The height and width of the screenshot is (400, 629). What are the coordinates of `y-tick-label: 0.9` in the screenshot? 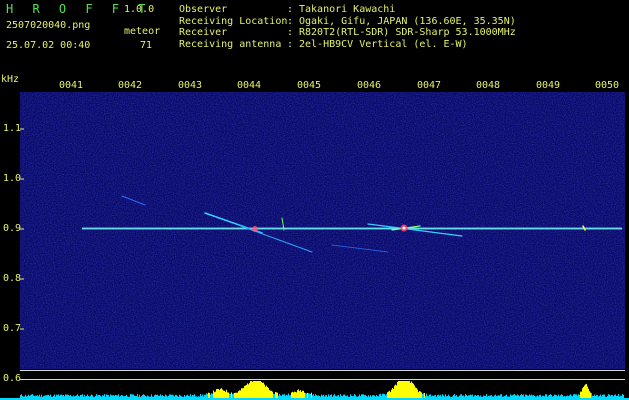 It's located at (12, 228).